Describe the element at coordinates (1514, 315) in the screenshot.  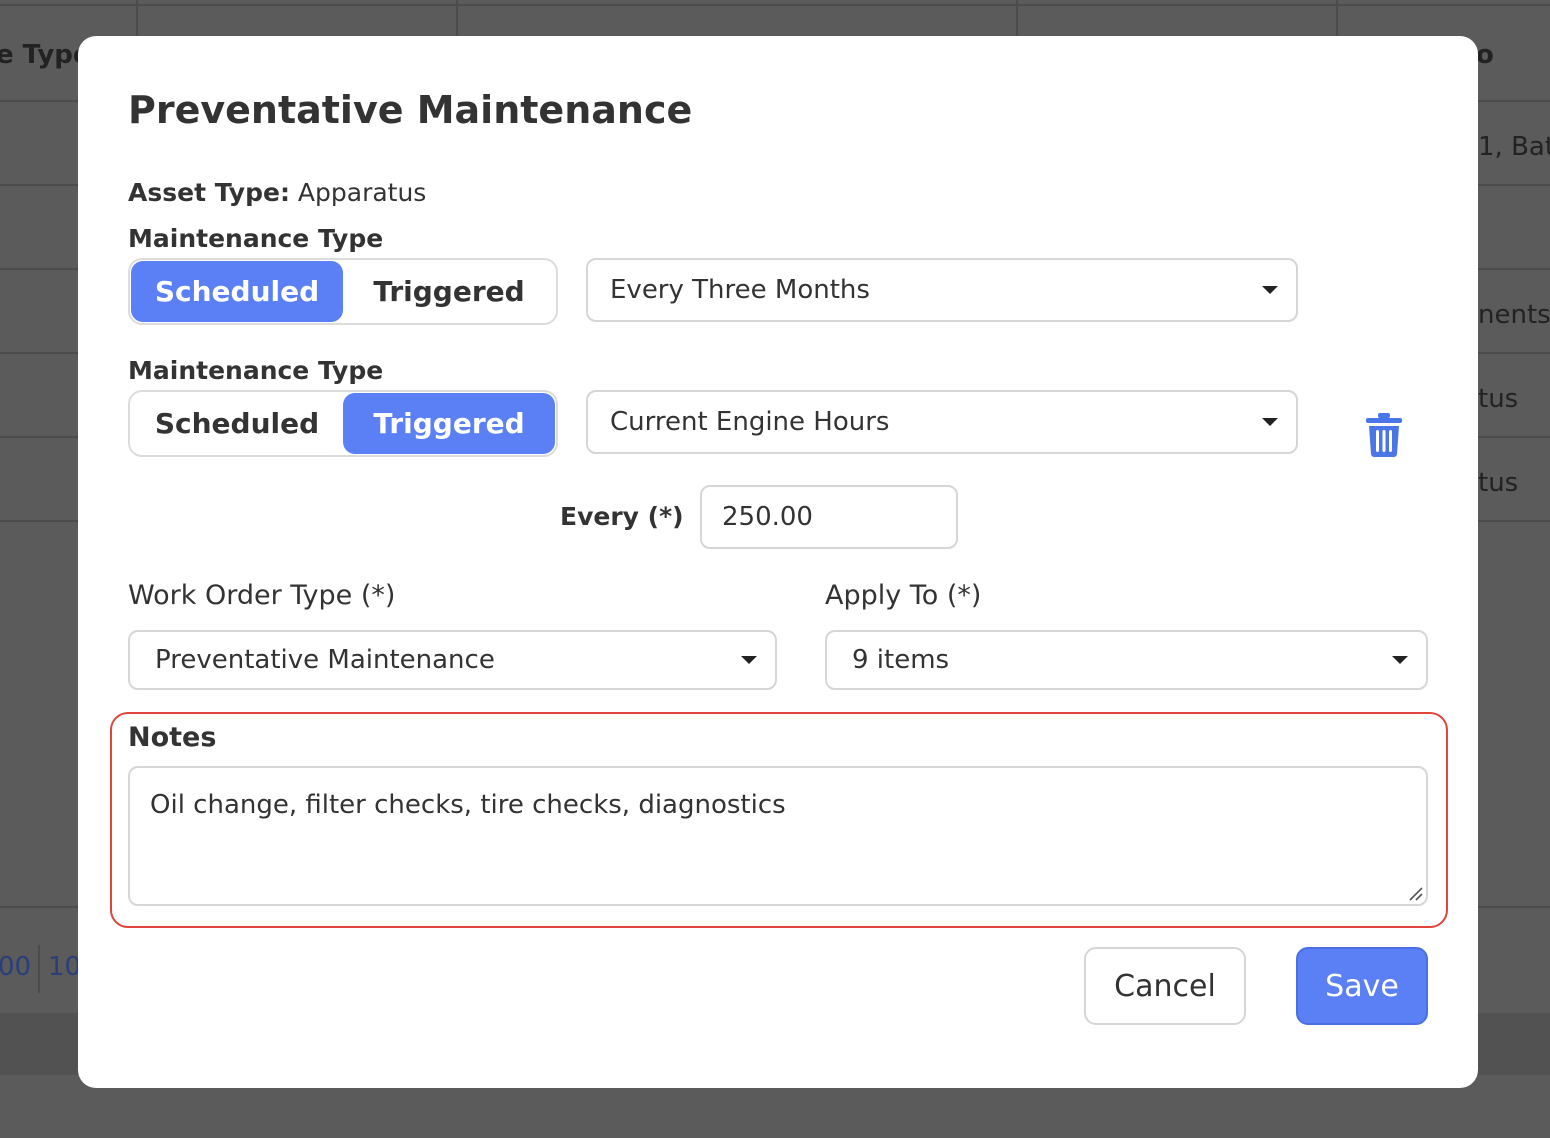
I see `table-cell: nents` at that location.